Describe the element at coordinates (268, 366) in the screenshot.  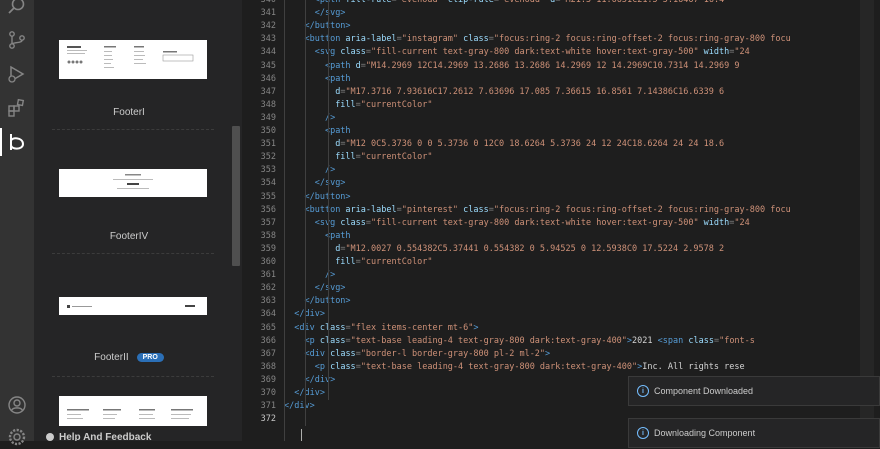
I see `line-number: 368` at that location.